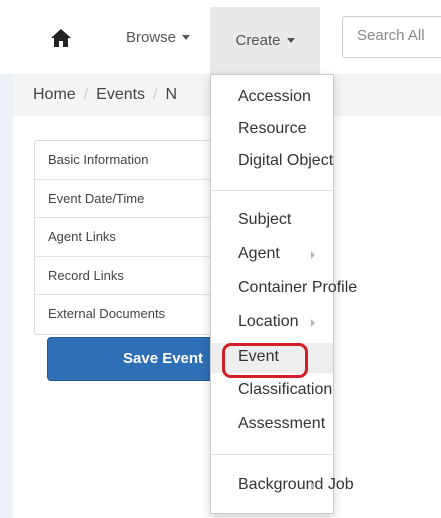  I want to click on breadcrumb-events-link: Events, so click(120, 94).